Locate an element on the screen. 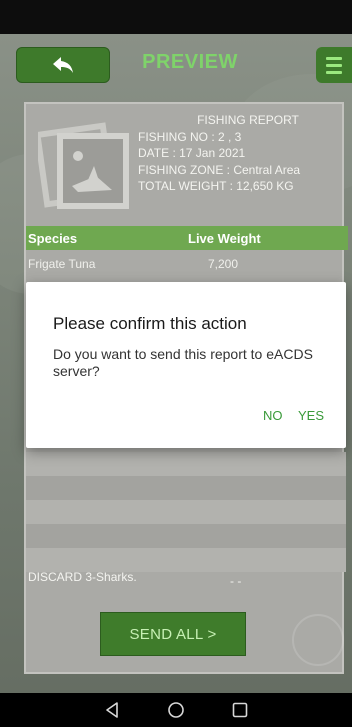 Image resolution: width=352 pixels, height=727 pixels. dialog-yes-button: YES is located at coordinates (311, 415).